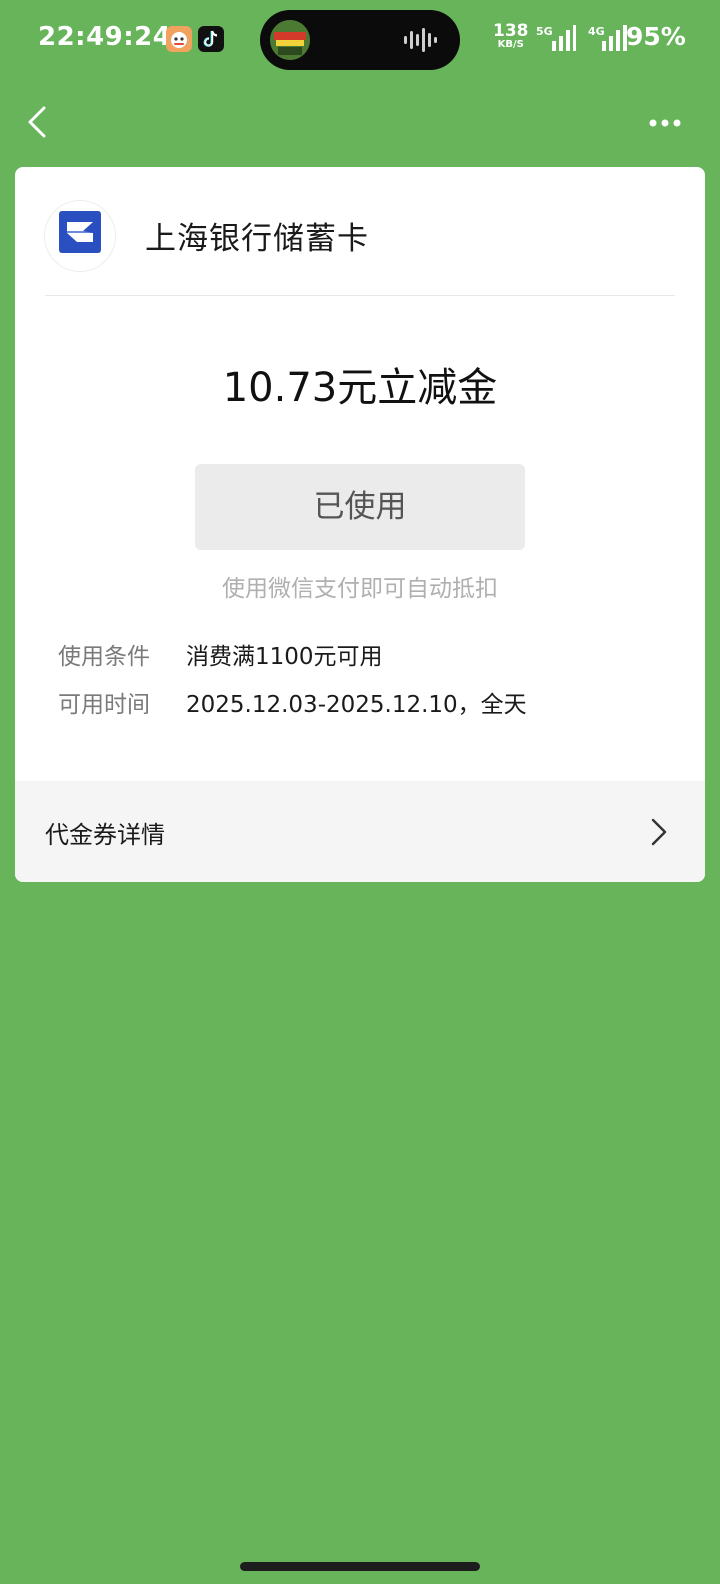 The height and width of the screenshot is (1584, 720). I want to click on media-thumbnail-icon, so click(290, 40).